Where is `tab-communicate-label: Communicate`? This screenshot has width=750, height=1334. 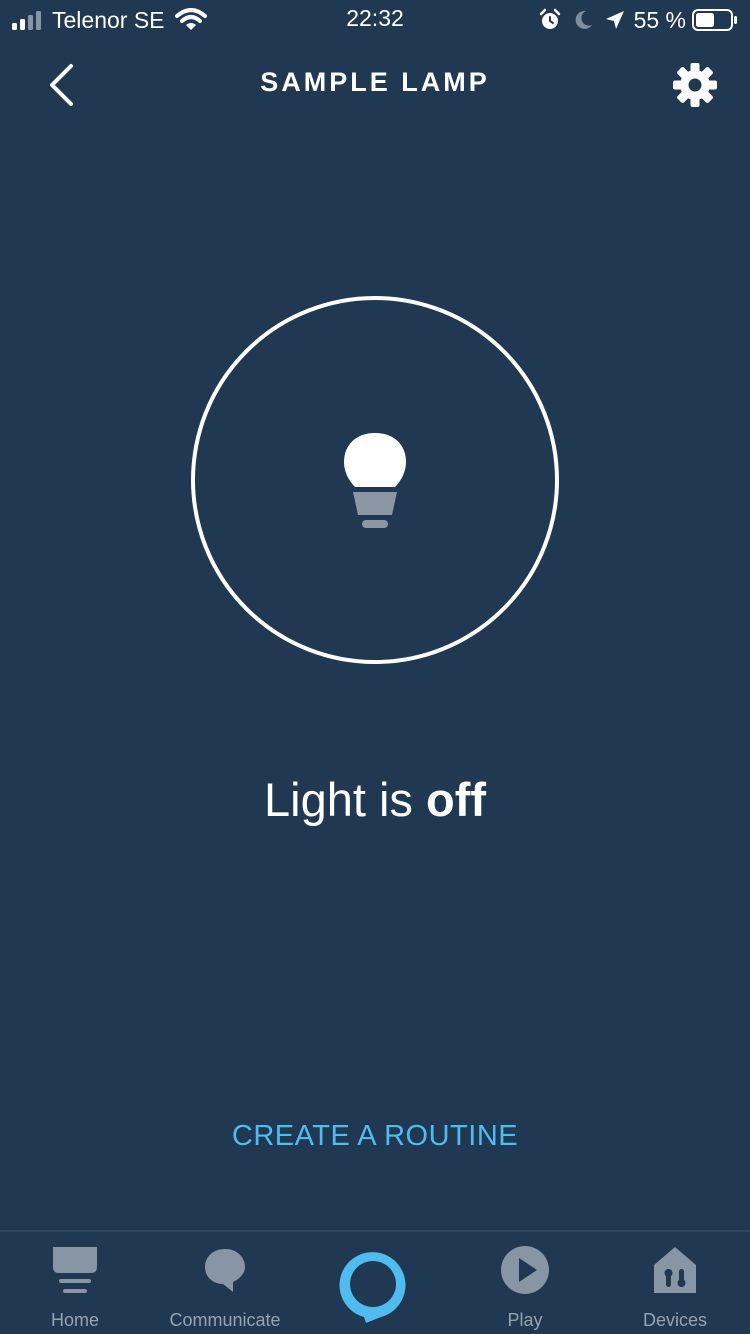
tab-communicate-label: Communicate is located at coordinates (225, 1320).